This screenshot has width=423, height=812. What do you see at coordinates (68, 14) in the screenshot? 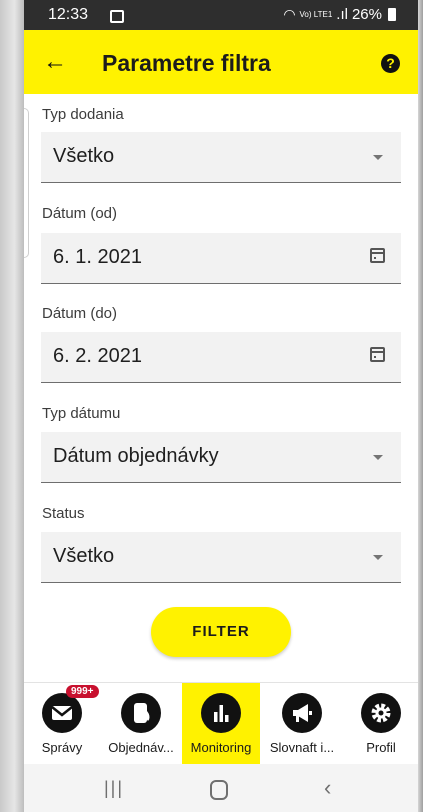
I see `status-time: 12:33` at bounding box center [68, 14].